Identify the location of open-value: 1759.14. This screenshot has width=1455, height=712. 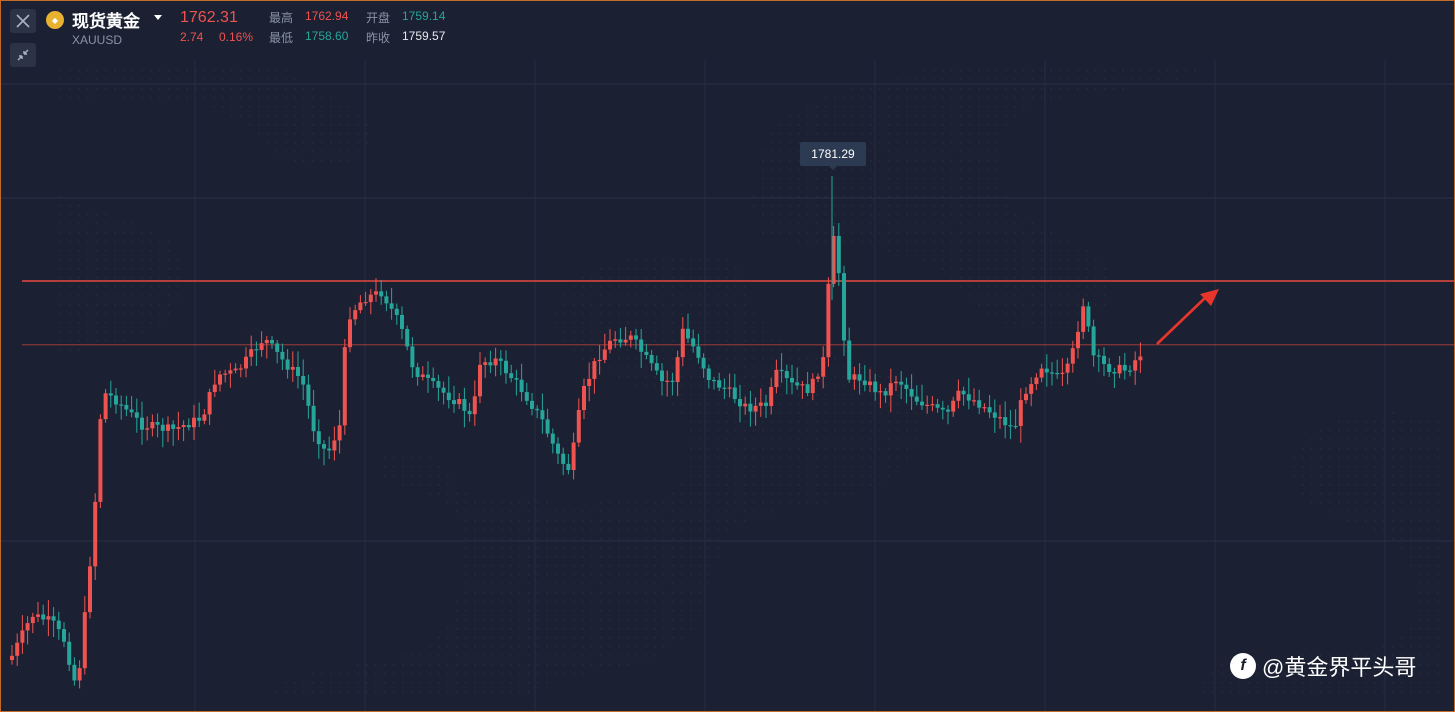
(424, 16).